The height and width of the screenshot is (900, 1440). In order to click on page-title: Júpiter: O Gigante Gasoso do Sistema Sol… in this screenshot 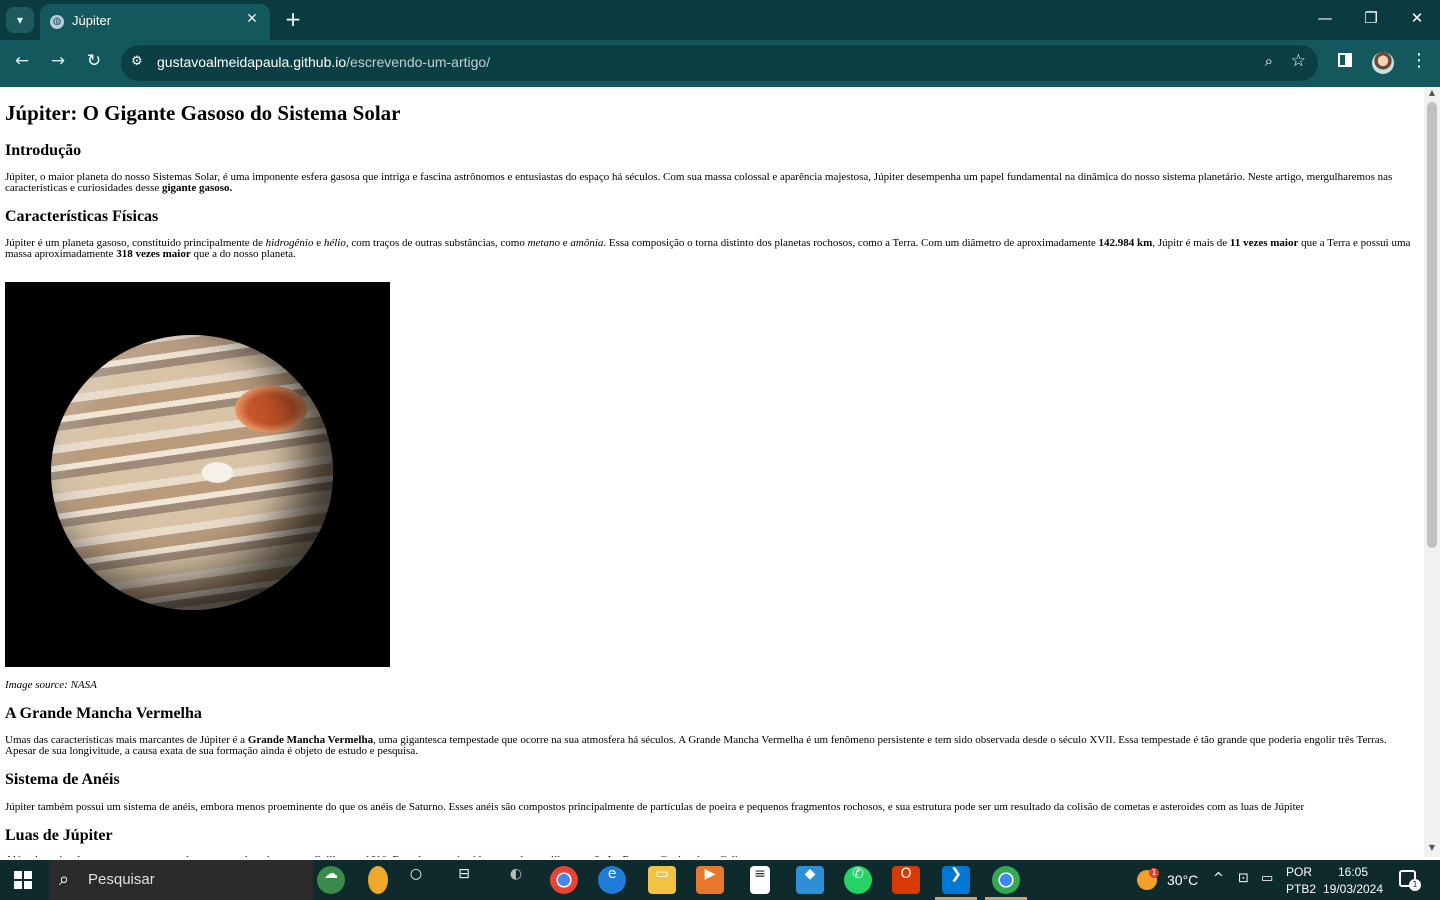, I will do `click(203, 113)`.